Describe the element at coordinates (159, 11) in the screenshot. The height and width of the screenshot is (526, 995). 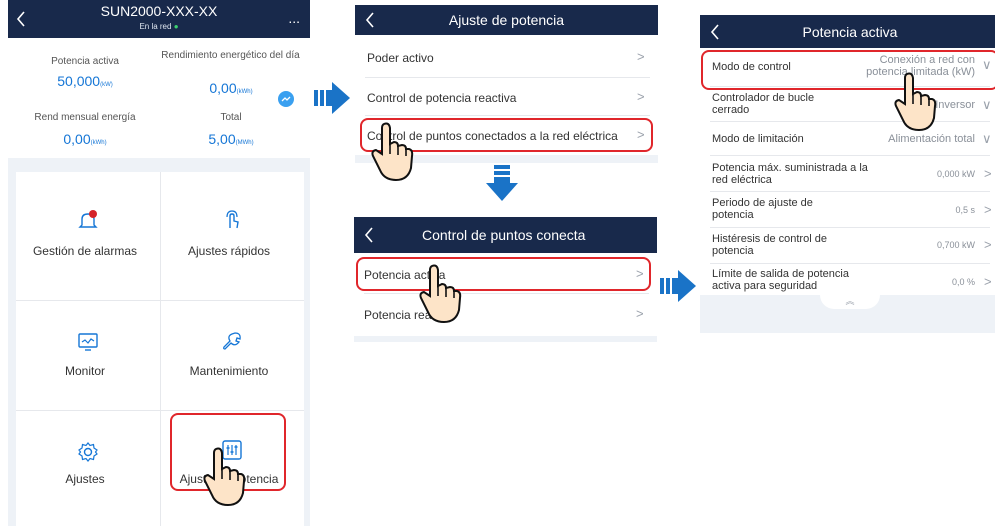
I see `device-title: SUN2000-XXX-XX` at that location.